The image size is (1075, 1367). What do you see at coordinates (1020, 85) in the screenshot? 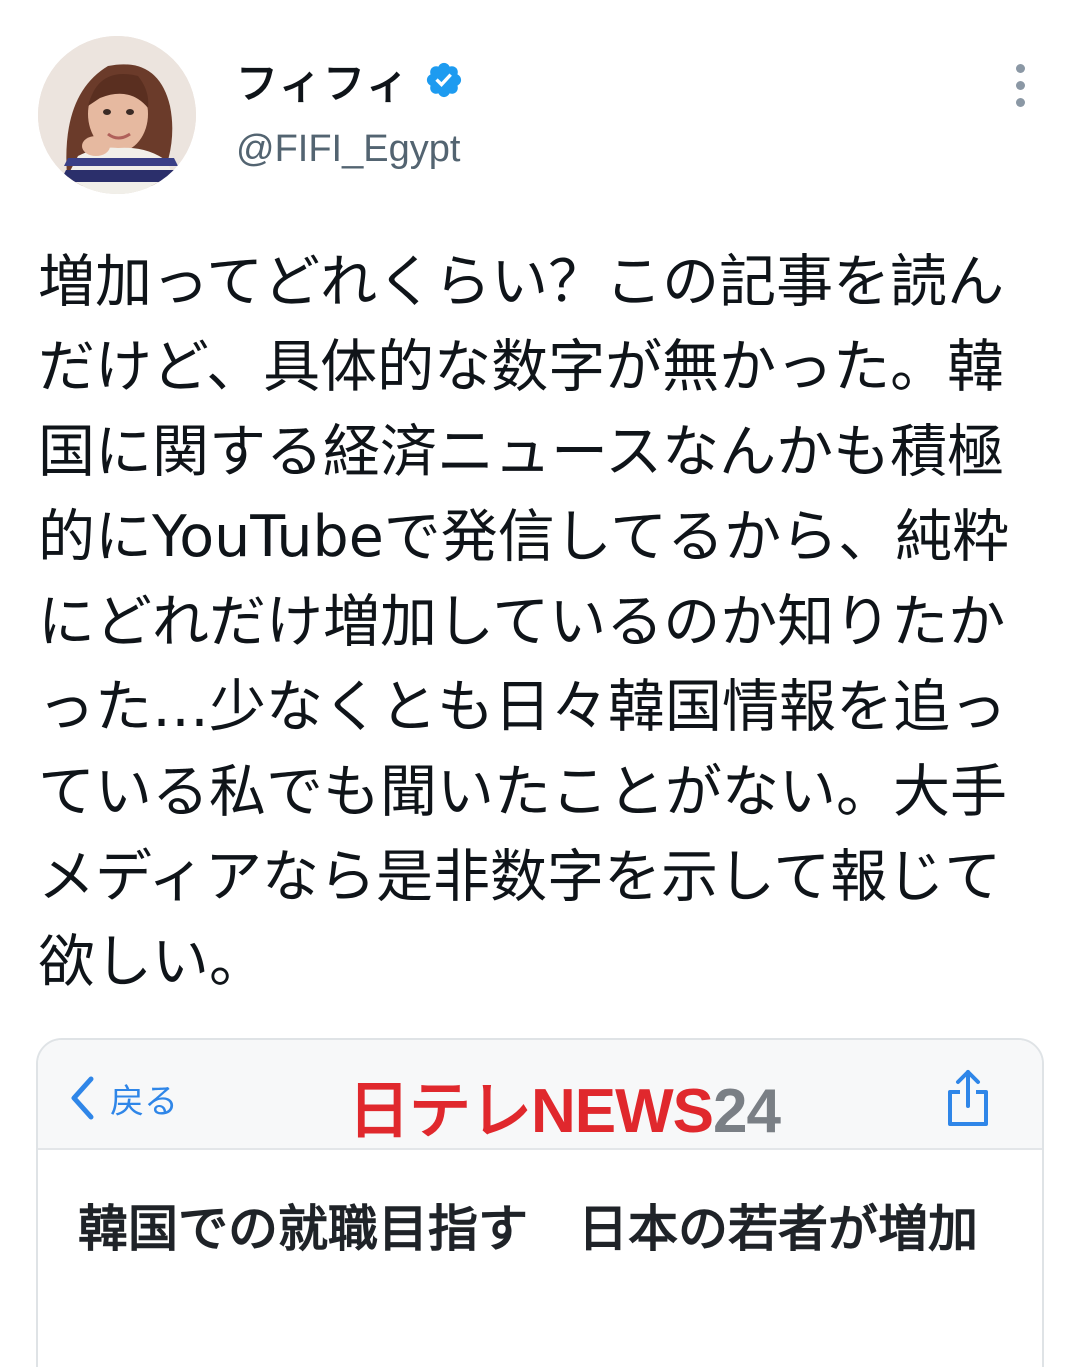
I see `more-options-button` at bounding box center [1020, 85].